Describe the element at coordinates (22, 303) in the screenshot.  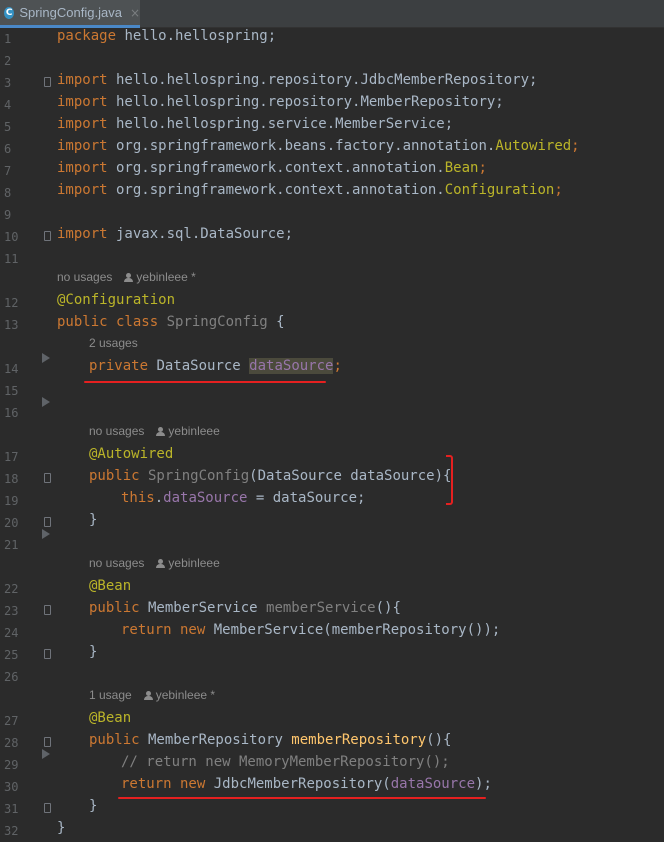
I see `gutter-line: 12` at that location.